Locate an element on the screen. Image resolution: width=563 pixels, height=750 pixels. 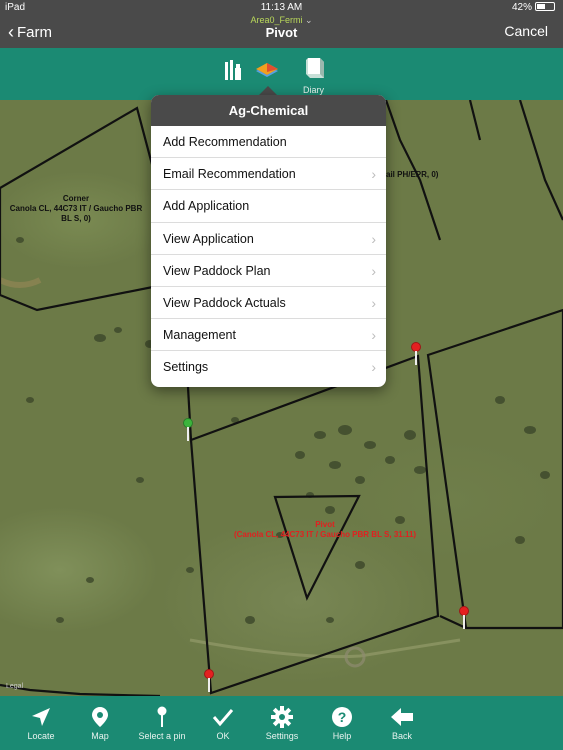
status-bar: iPad 11:13 AM 42% is located at coordinates (281, 7).